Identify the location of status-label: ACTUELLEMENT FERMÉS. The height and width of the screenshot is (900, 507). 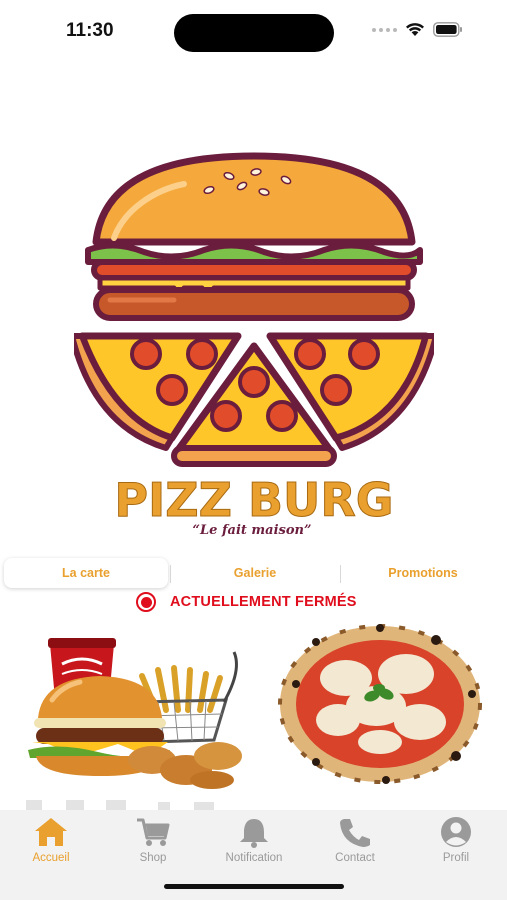
(263, 602).